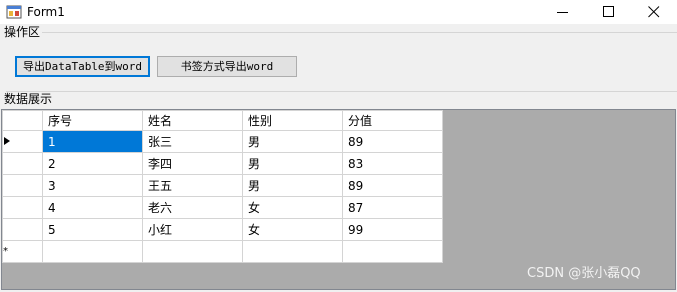 The image size is (677, 292). I want to click on operations-group-border, so click(341, 32).